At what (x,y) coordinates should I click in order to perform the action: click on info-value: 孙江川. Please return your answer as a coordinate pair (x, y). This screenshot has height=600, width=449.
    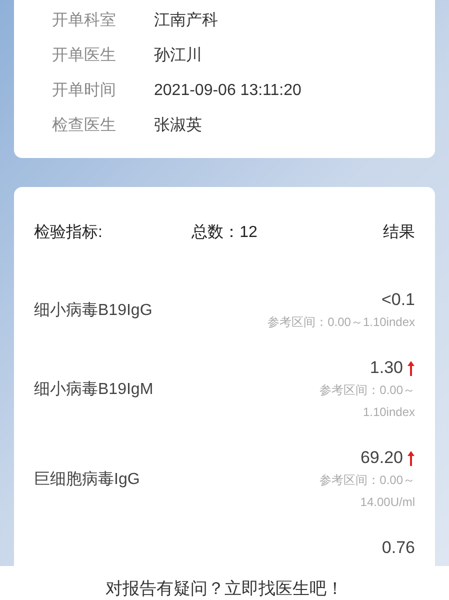
    Looking at the image, I should click on (178, 56).